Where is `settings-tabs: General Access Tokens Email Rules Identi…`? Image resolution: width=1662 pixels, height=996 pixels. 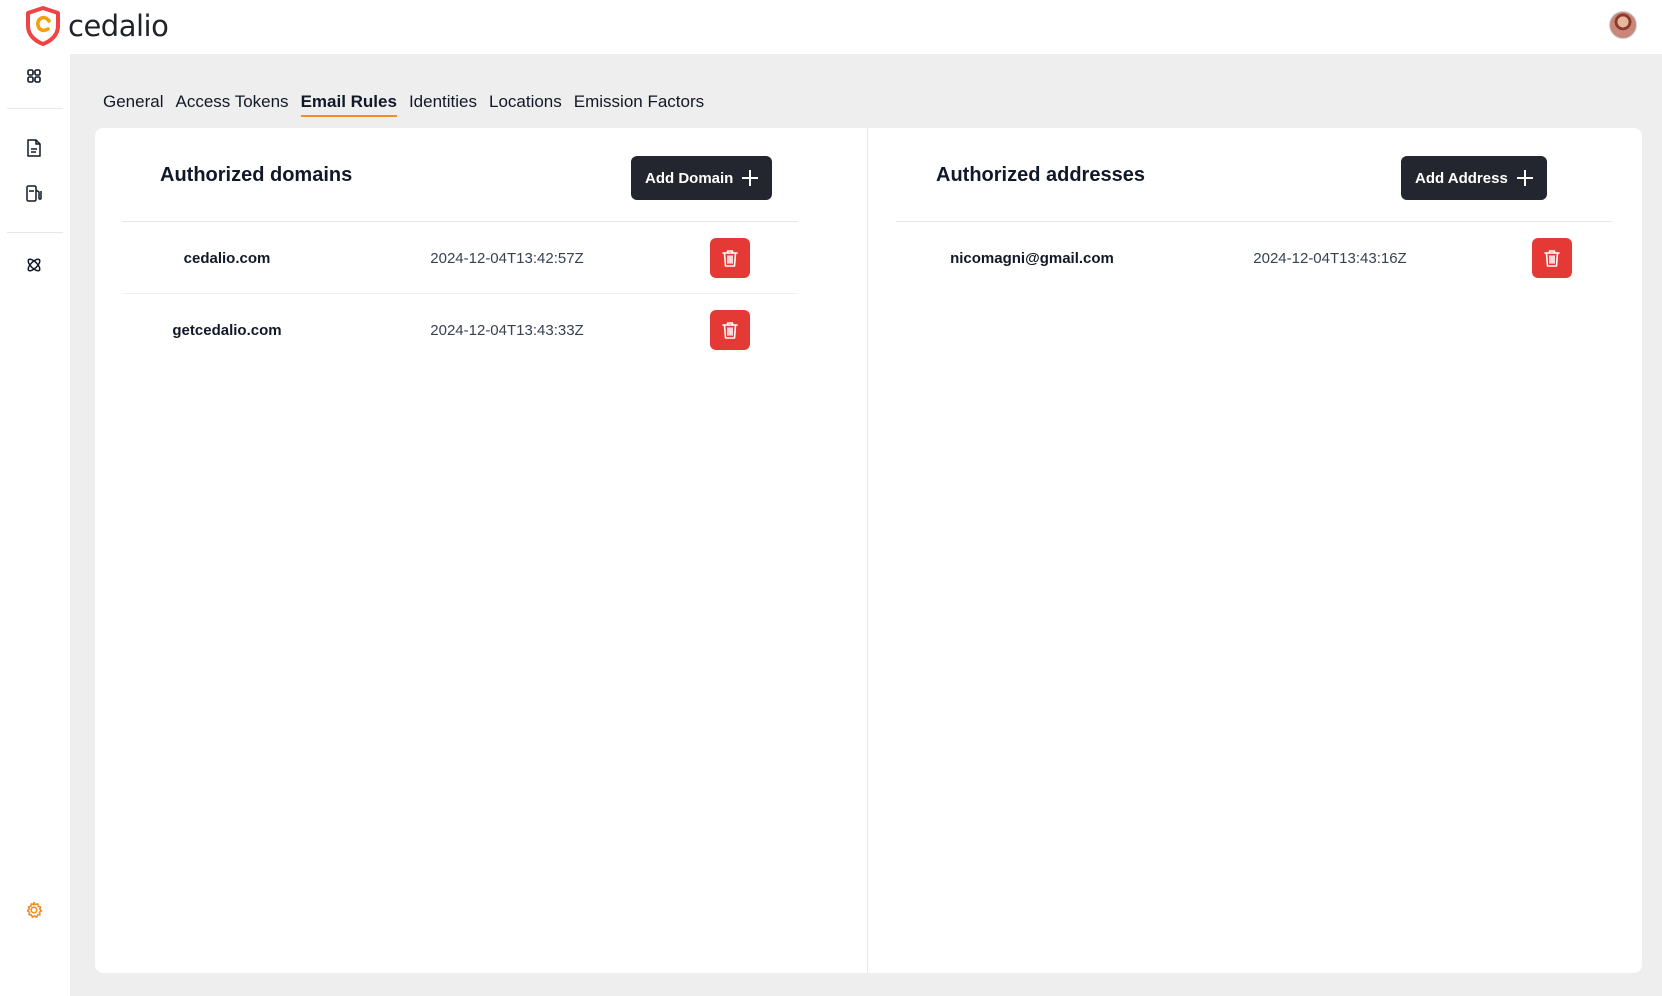
settings-tabs: General Access Tokens Email Rules Identi… is located at coordinates (403, 104).